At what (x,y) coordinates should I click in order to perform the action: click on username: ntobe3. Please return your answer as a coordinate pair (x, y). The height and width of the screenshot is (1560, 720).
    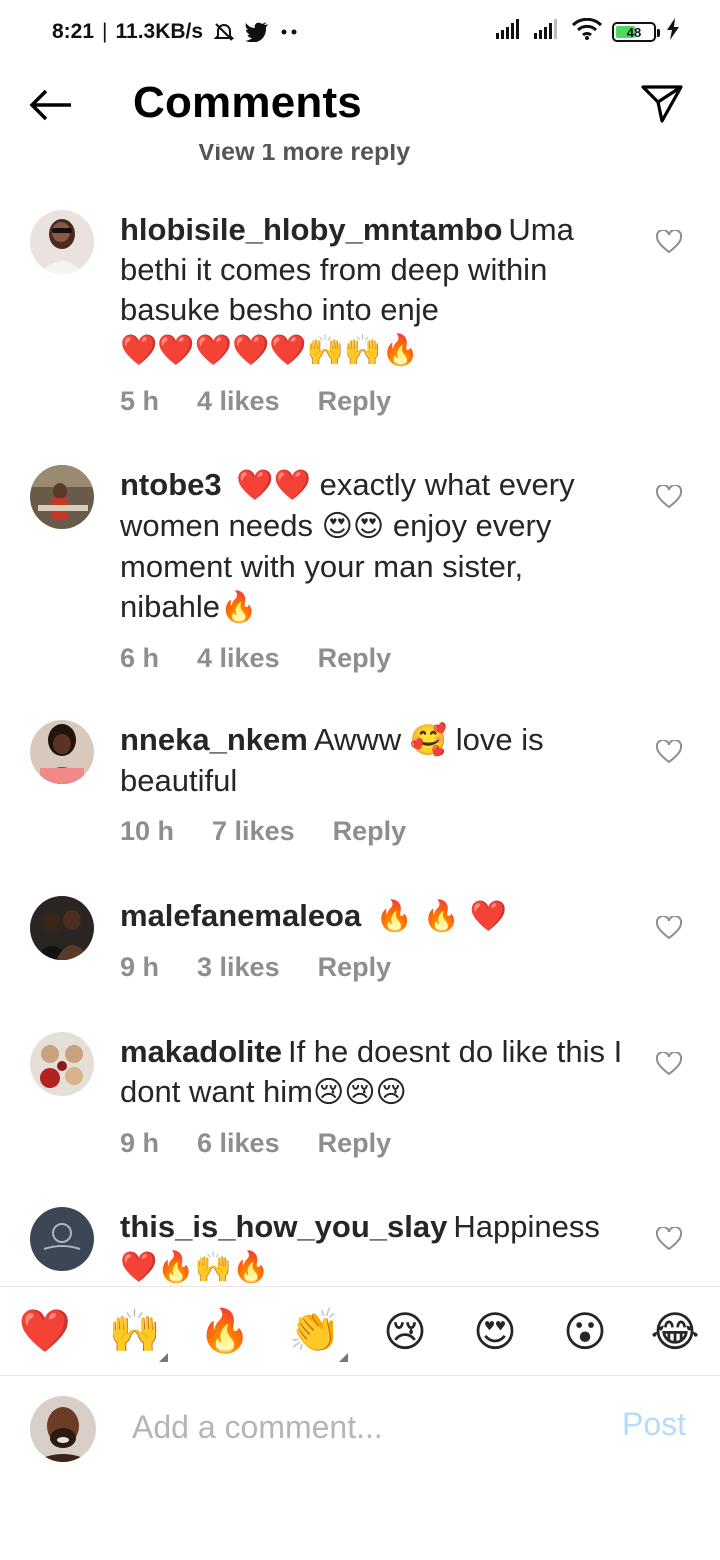
    Looking at the image, I should click on (171, 484).